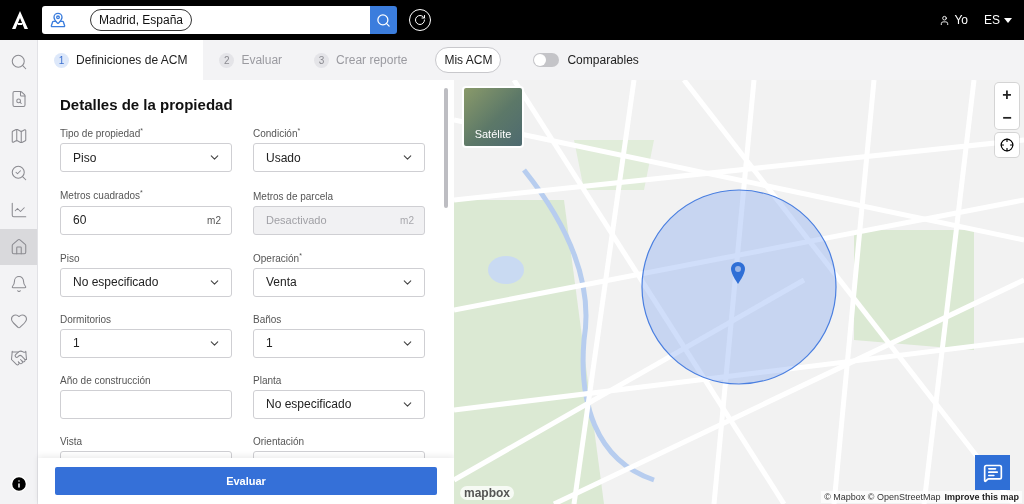  Describe the element at coordinates (246, 481) in the screenshot. I see `evaluate-button: Evaluar` at that location.